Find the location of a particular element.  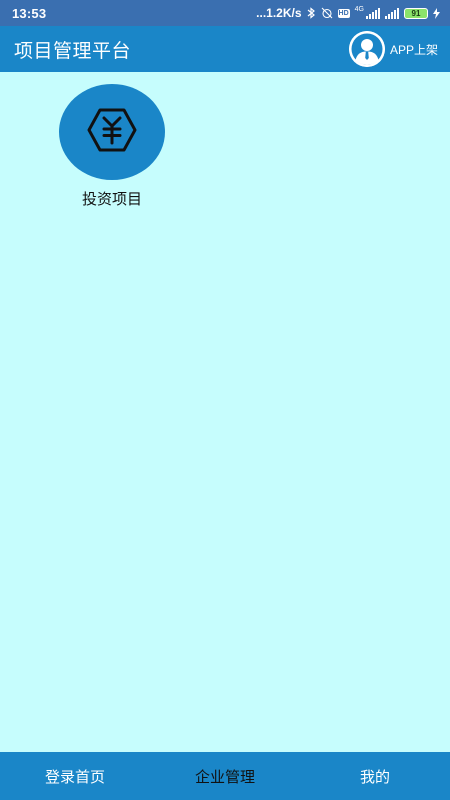

signal-icon-secondary is located at coordinates (392, 13).